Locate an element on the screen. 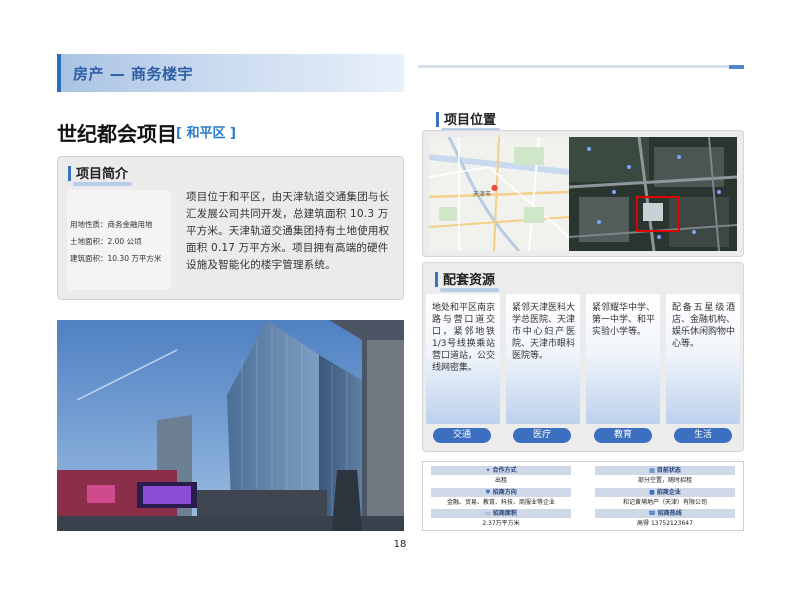 The width and height of the screenshot is (800, 594). page-number: 18 is located at coordinates (400, 544).